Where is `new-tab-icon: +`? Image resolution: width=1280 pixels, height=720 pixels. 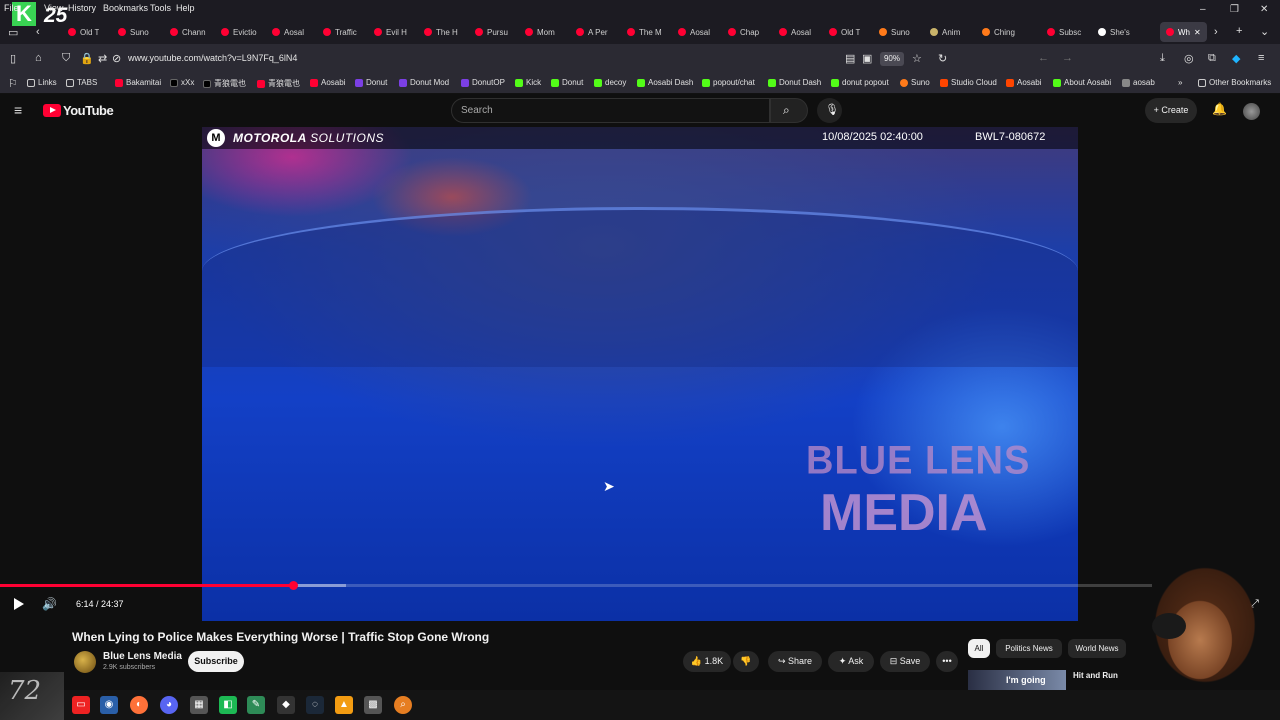
new-tab-icon: + is located at coordinates (1239, 31).